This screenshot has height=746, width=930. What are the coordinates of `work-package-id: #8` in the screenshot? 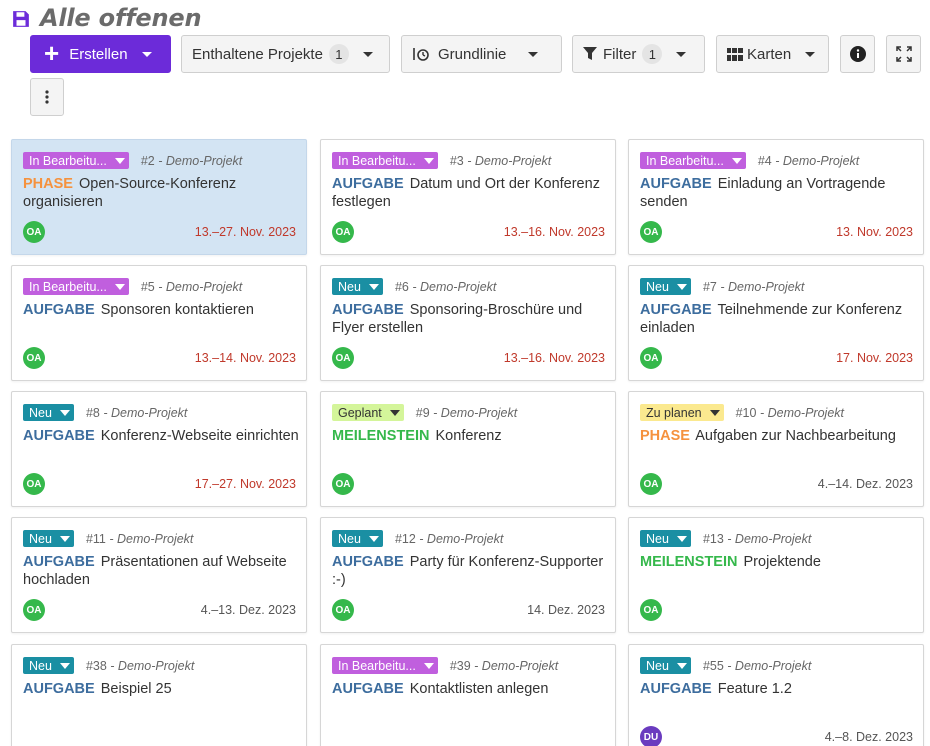 It's located at (93, 413).